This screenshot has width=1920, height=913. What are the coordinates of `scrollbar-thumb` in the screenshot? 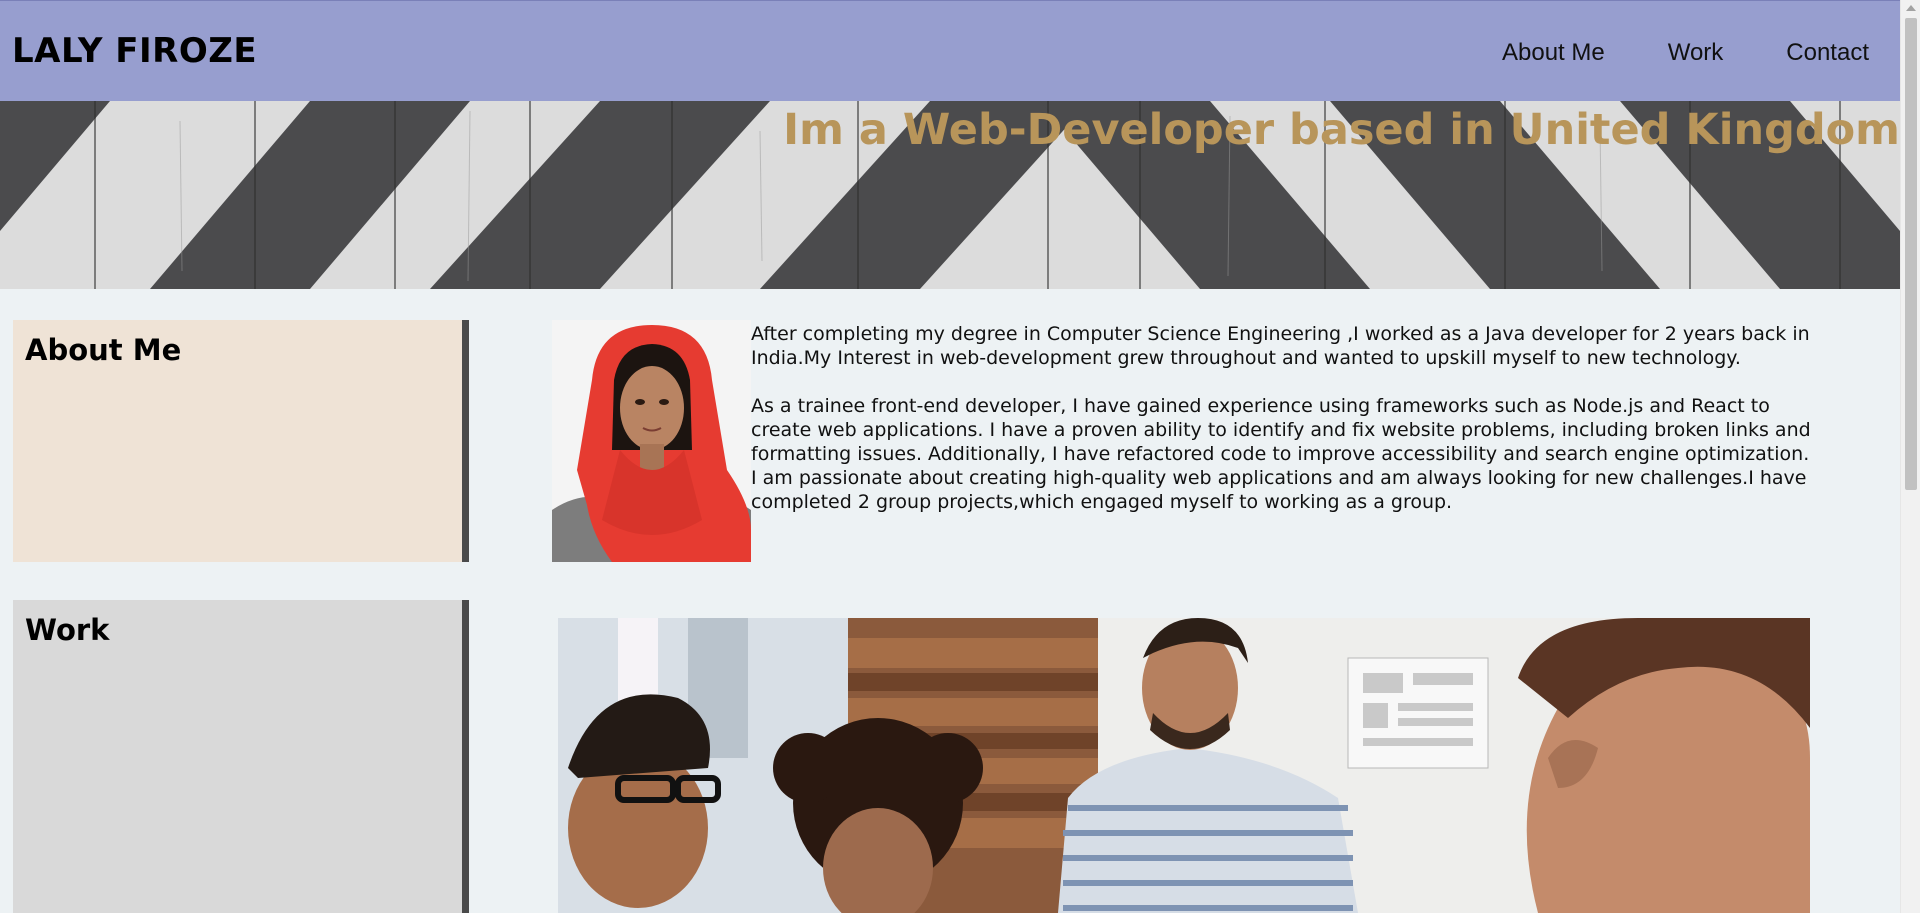 It's located at (1911, 254).